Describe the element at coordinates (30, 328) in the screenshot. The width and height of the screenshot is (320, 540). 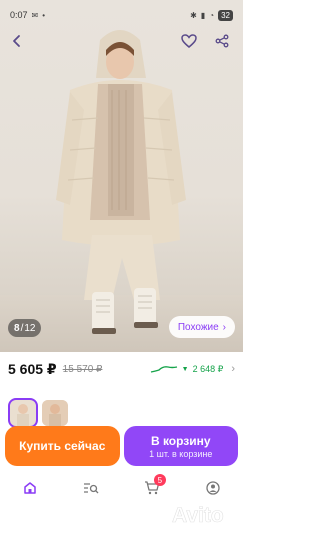
I see `gallery-total: 12` at that location.